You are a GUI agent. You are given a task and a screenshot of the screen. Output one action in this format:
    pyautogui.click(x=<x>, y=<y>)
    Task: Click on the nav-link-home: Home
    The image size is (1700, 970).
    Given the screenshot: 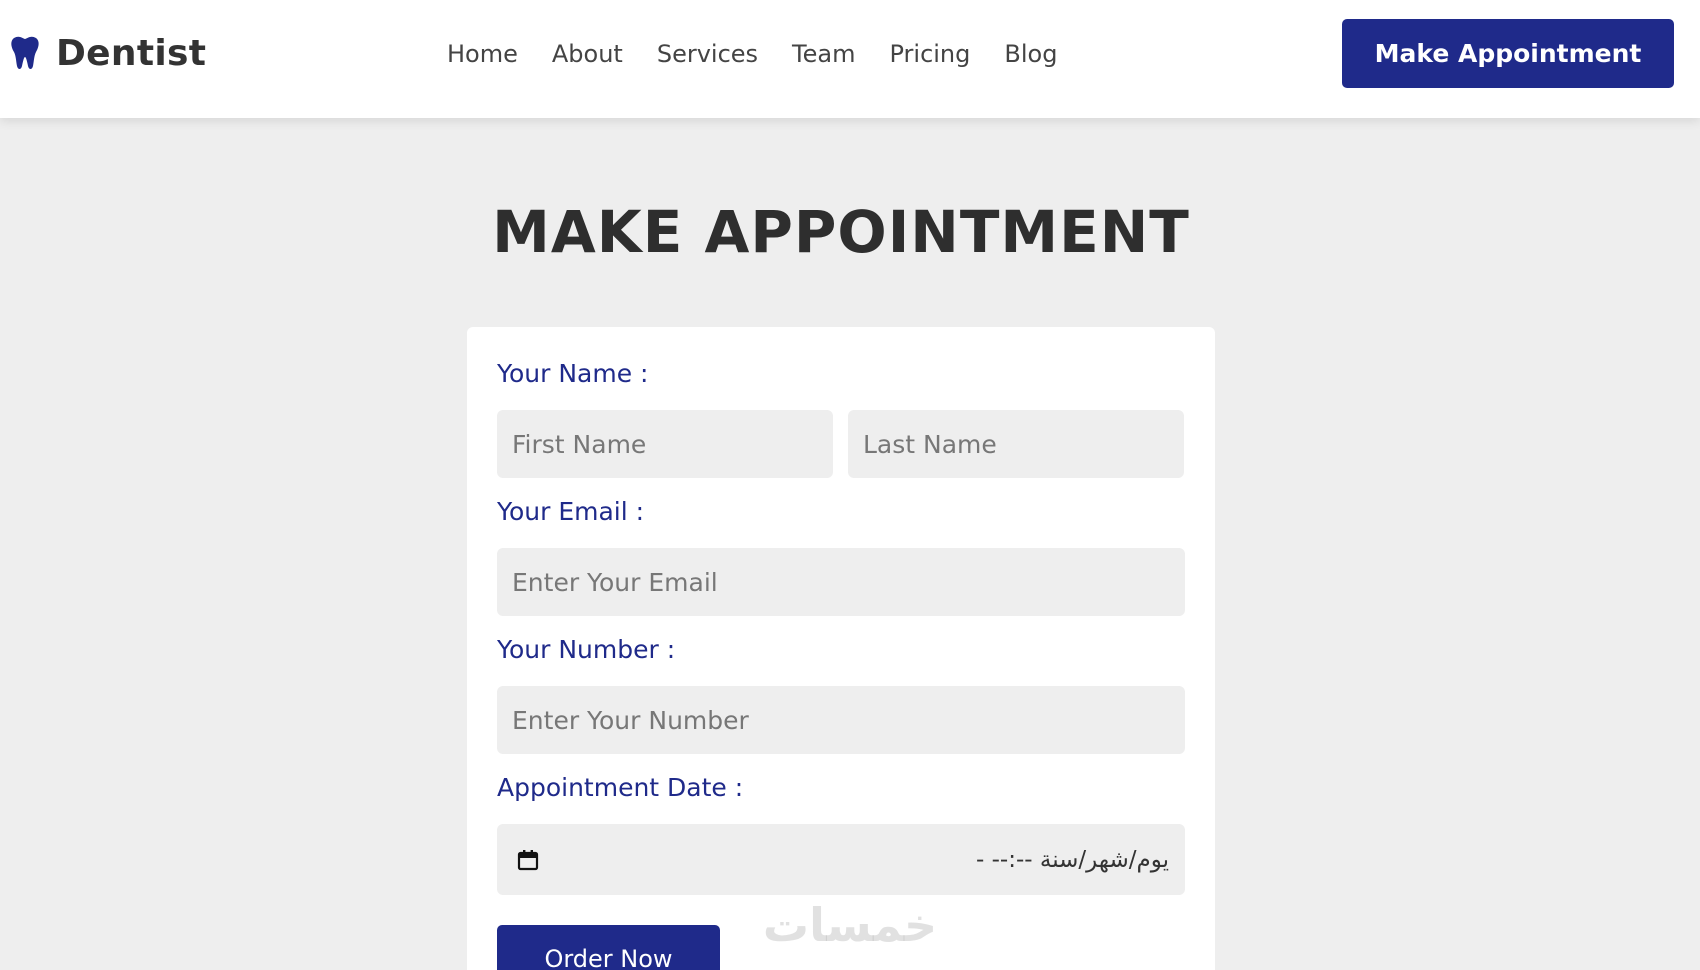 What is the action you would take?
    pyautogui.click(x=482, y=54)
    